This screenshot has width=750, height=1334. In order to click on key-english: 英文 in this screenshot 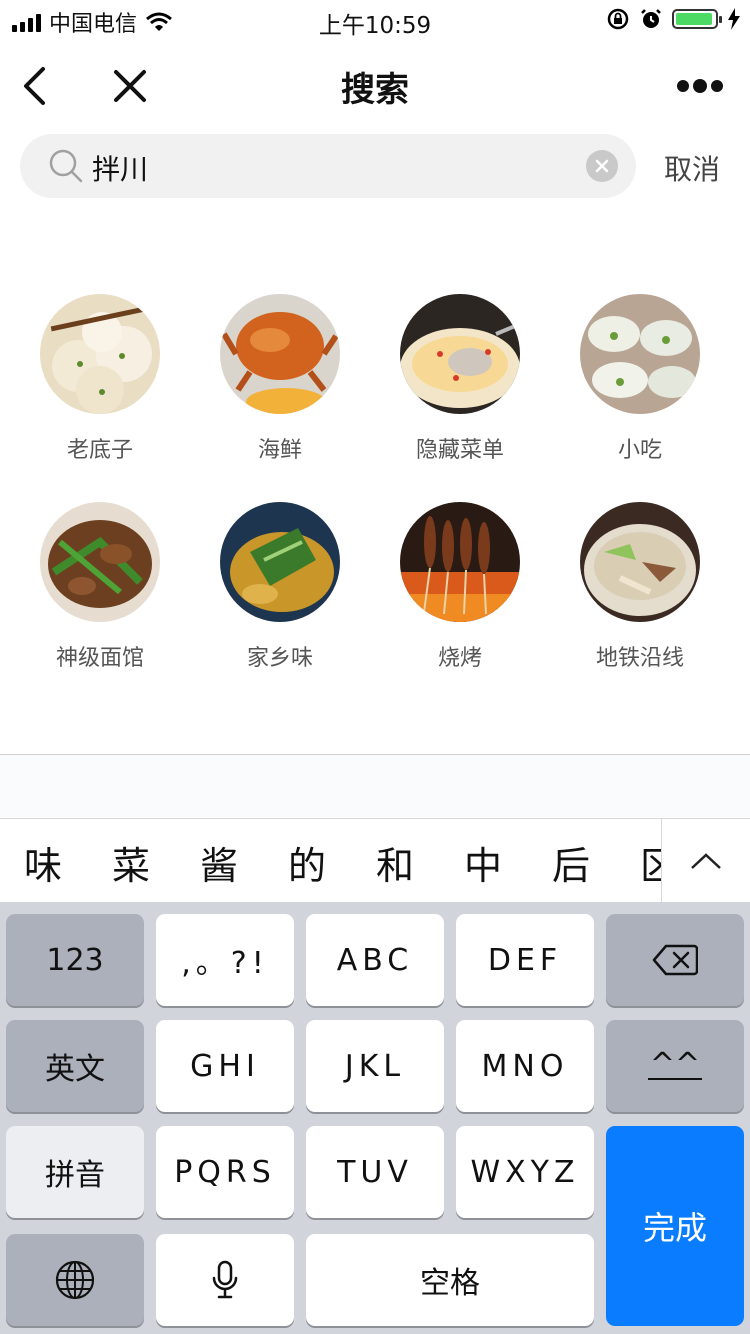, I will do `click(75, 1066)`.